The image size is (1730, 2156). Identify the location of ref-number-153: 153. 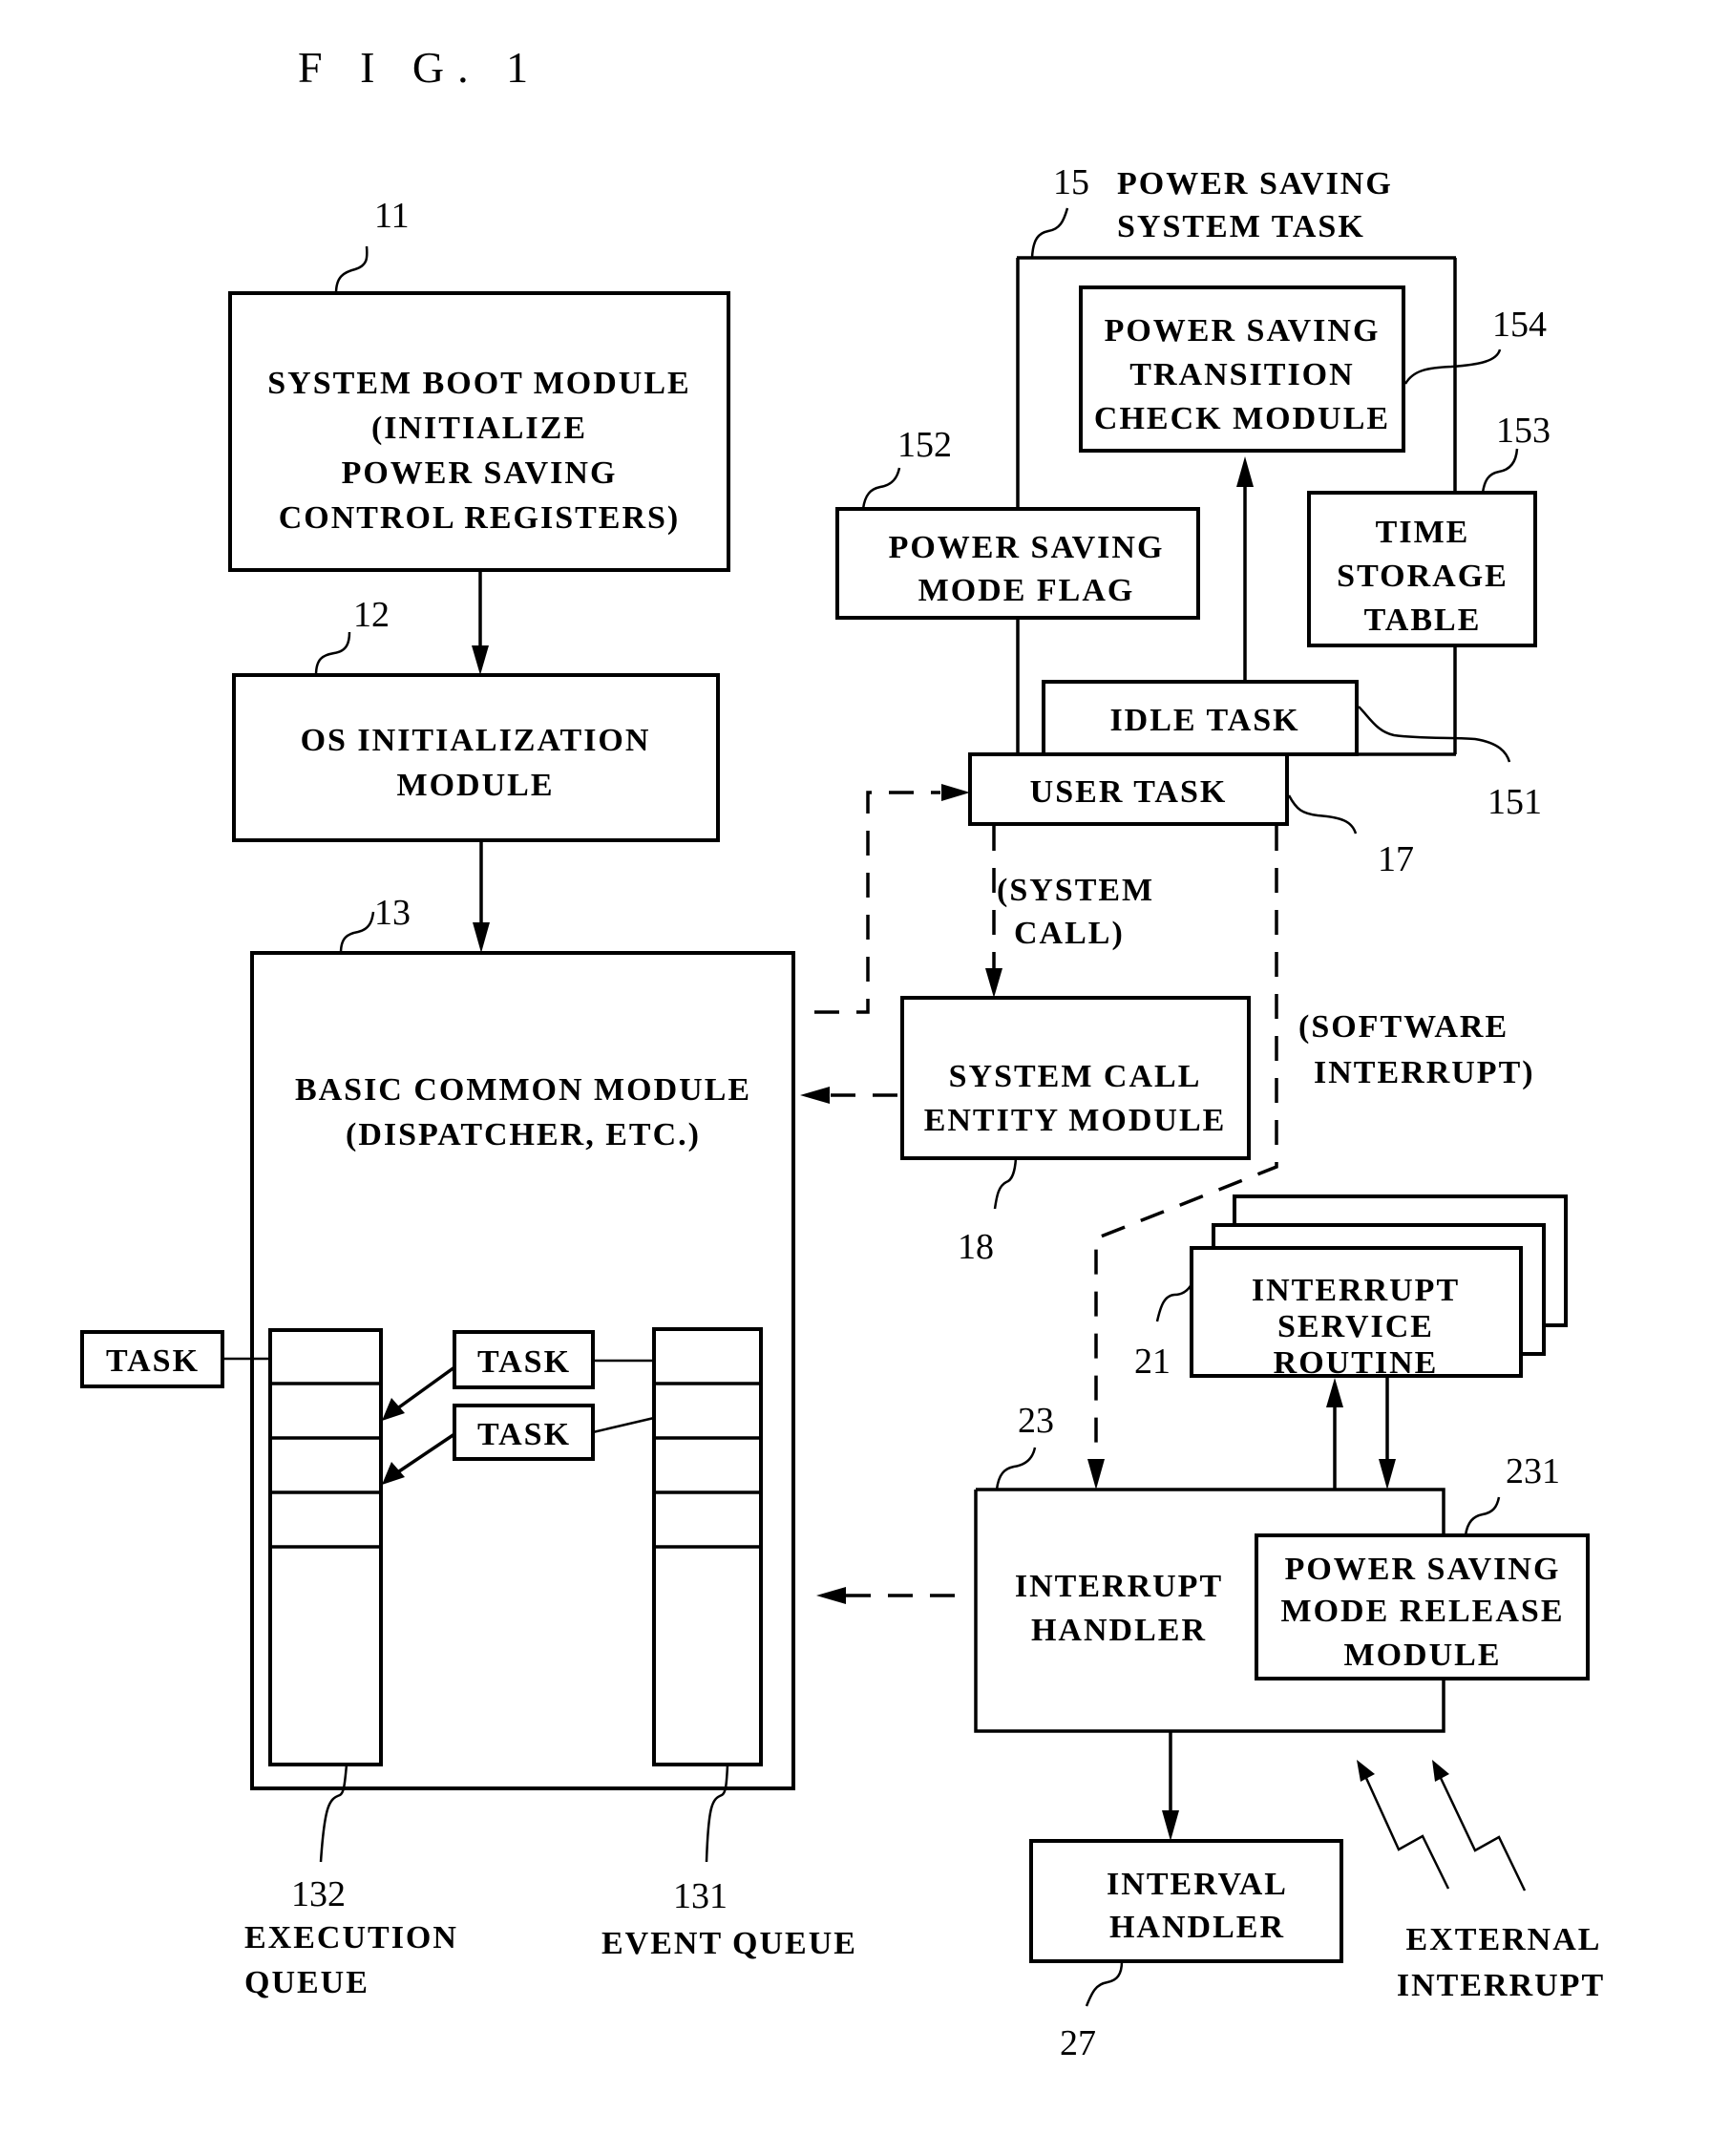
(1523, 431).